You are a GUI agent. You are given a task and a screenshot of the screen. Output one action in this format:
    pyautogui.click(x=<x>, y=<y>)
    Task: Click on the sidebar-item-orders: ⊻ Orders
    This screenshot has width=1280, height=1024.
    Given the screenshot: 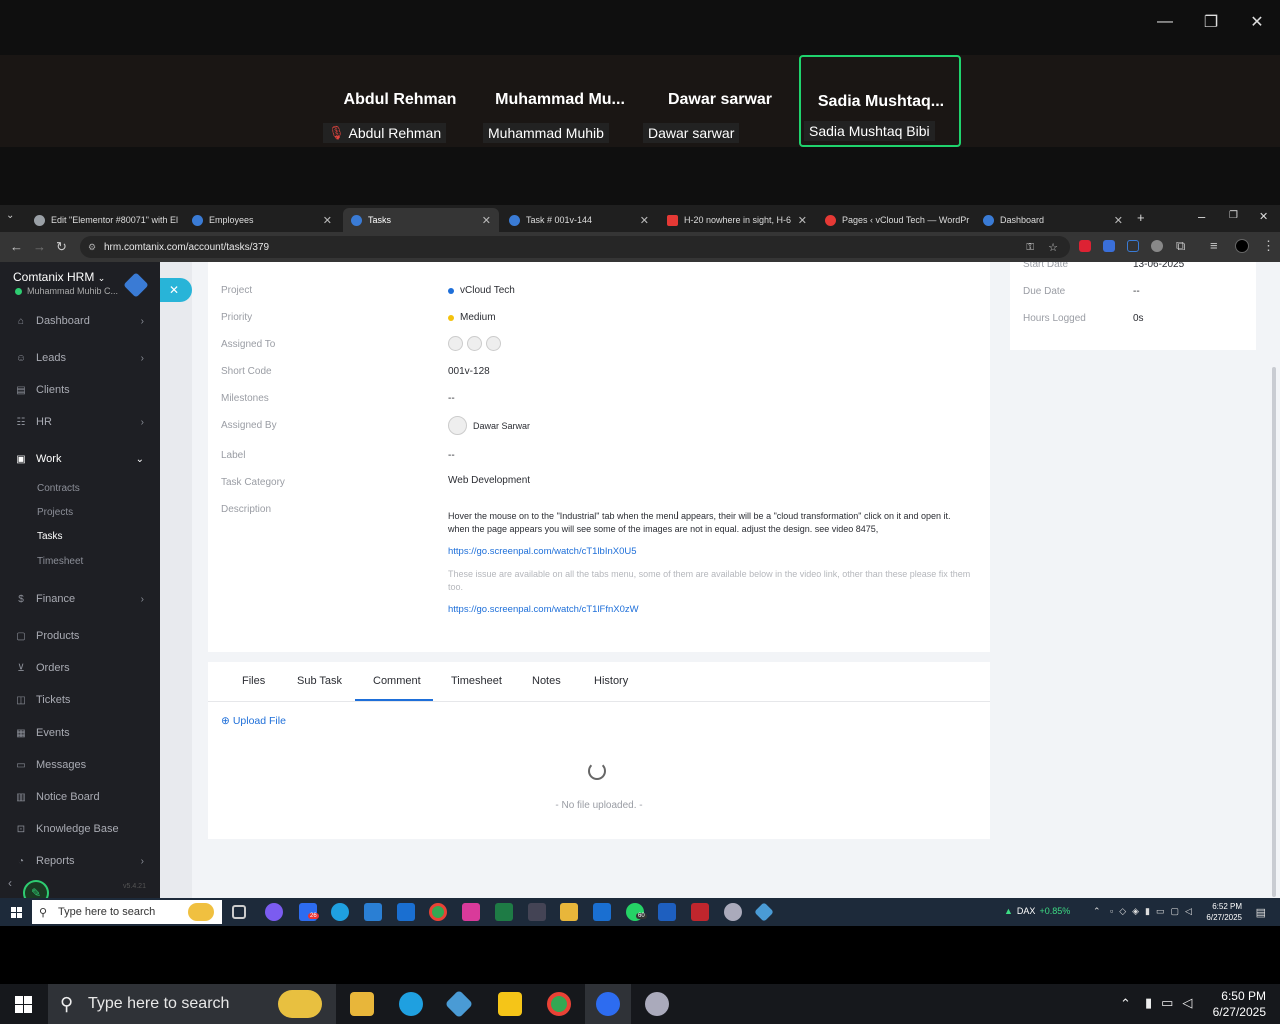 What is the action you would take?
    pyautogui.click(x=80, y=668)
    